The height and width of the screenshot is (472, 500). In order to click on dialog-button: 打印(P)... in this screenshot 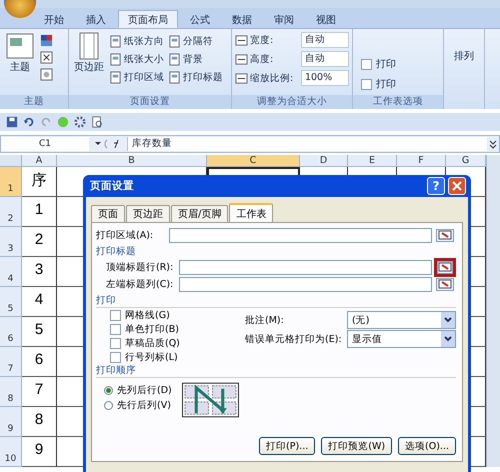, I will do `click(287, 446)`.